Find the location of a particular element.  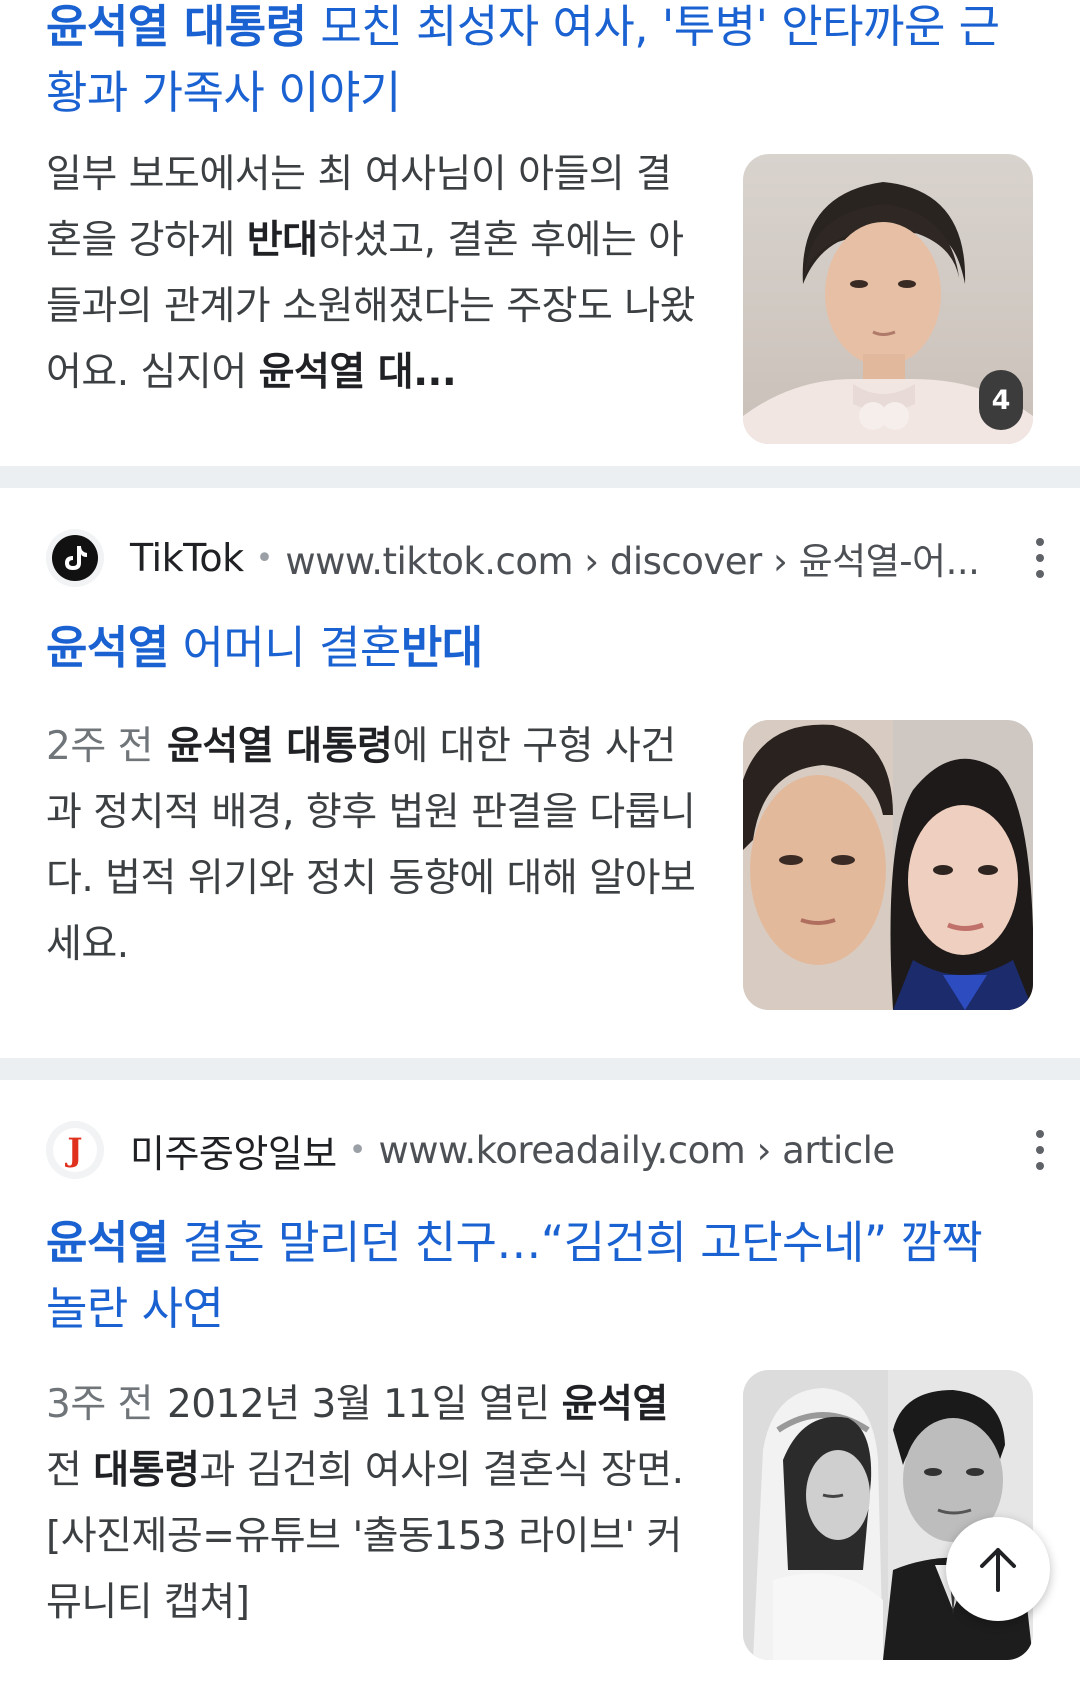

result-age: 2주 전 is located at coordinates (99, 746).